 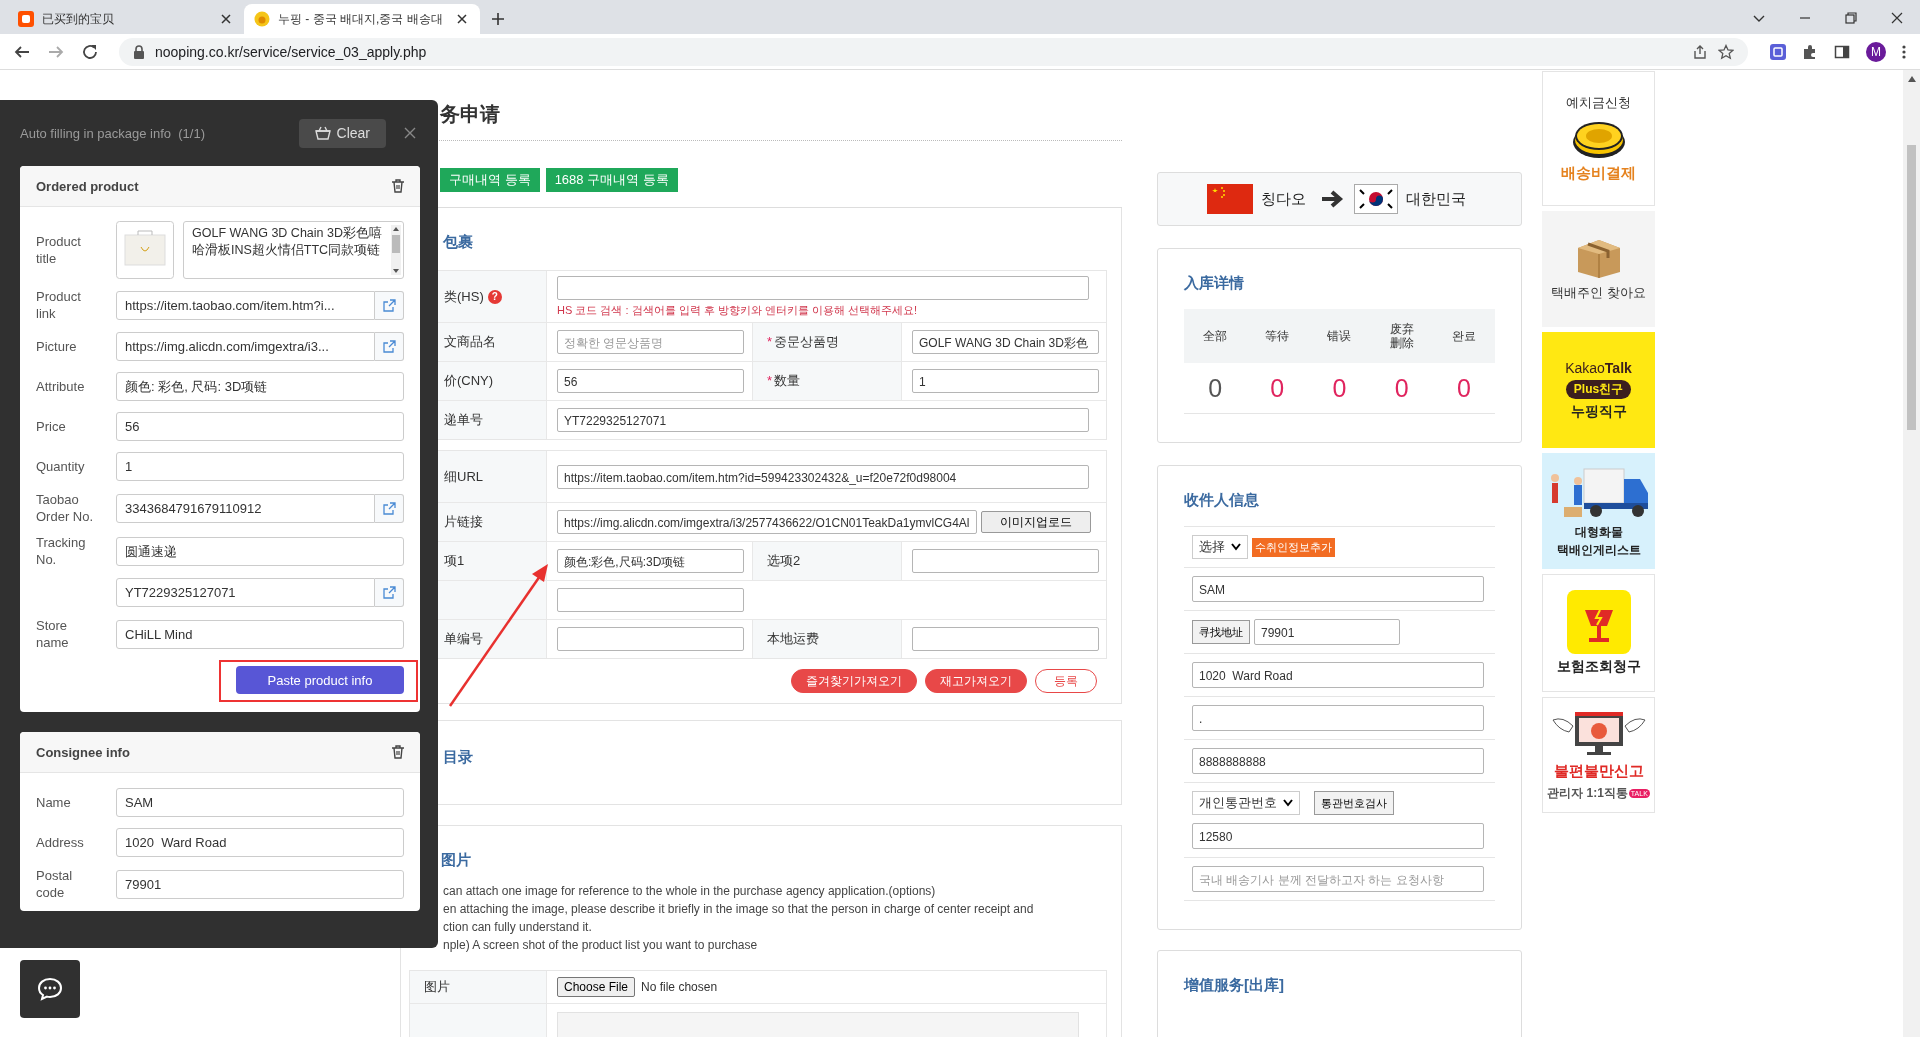 What do you see at coordinates (145, 250) in the screenshot?
I see `product-thumbnail` at bounding box center [145, 250].